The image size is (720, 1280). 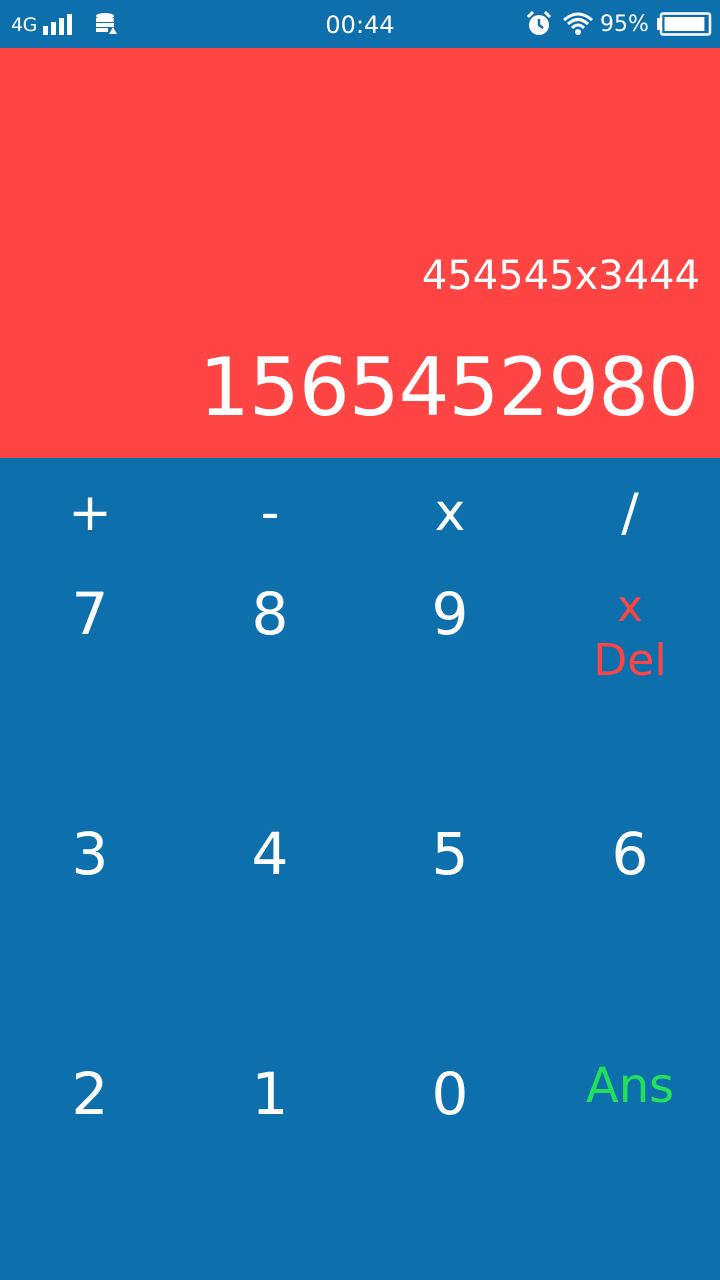 What do you see at coordinates (450, 508) in the screenshot?
I see `multiply-button: x` at bounding box center [450, 508].